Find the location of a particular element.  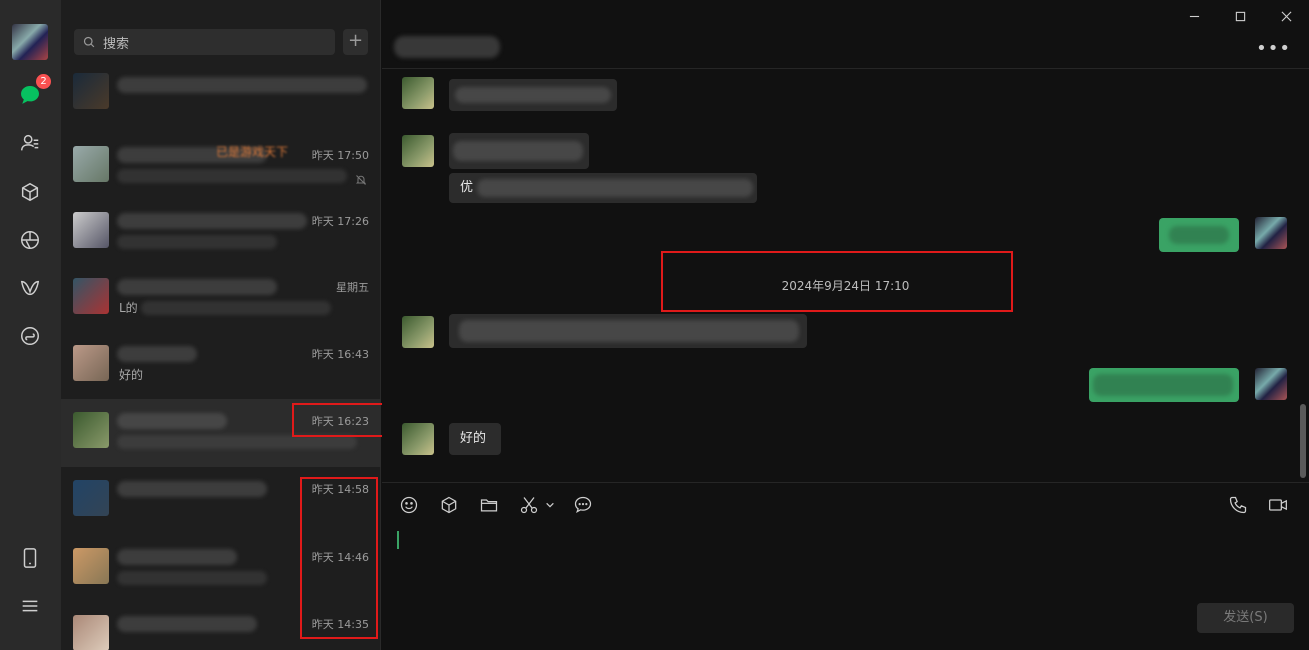

nav-rail: 2 is located at coordinates (30, 325).